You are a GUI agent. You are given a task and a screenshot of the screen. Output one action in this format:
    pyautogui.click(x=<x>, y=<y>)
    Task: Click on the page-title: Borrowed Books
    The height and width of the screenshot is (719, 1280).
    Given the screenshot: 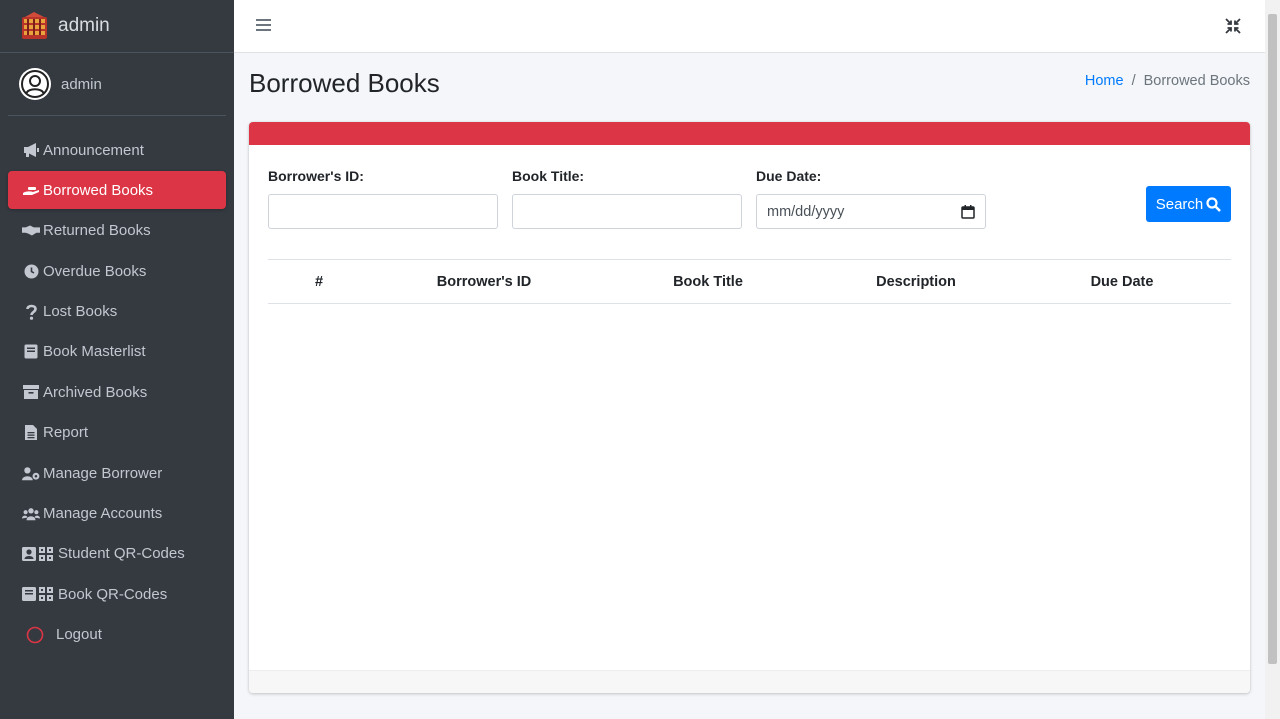 What is the action you would take?
    pyautogui.click(x=344, y=83)
    